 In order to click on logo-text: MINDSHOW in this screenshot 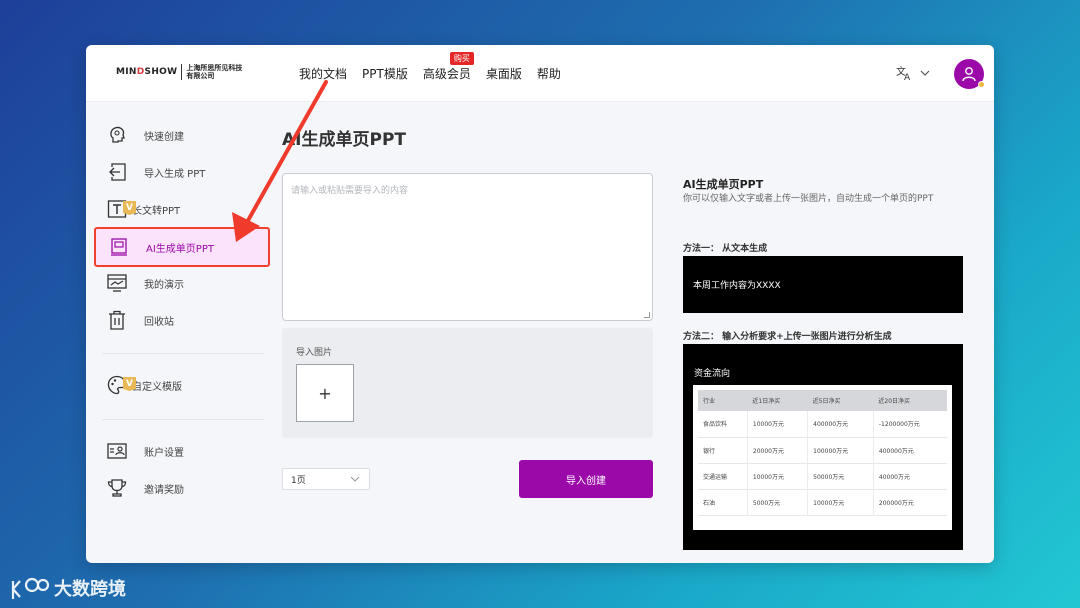, I will do `click(147, 72)`.